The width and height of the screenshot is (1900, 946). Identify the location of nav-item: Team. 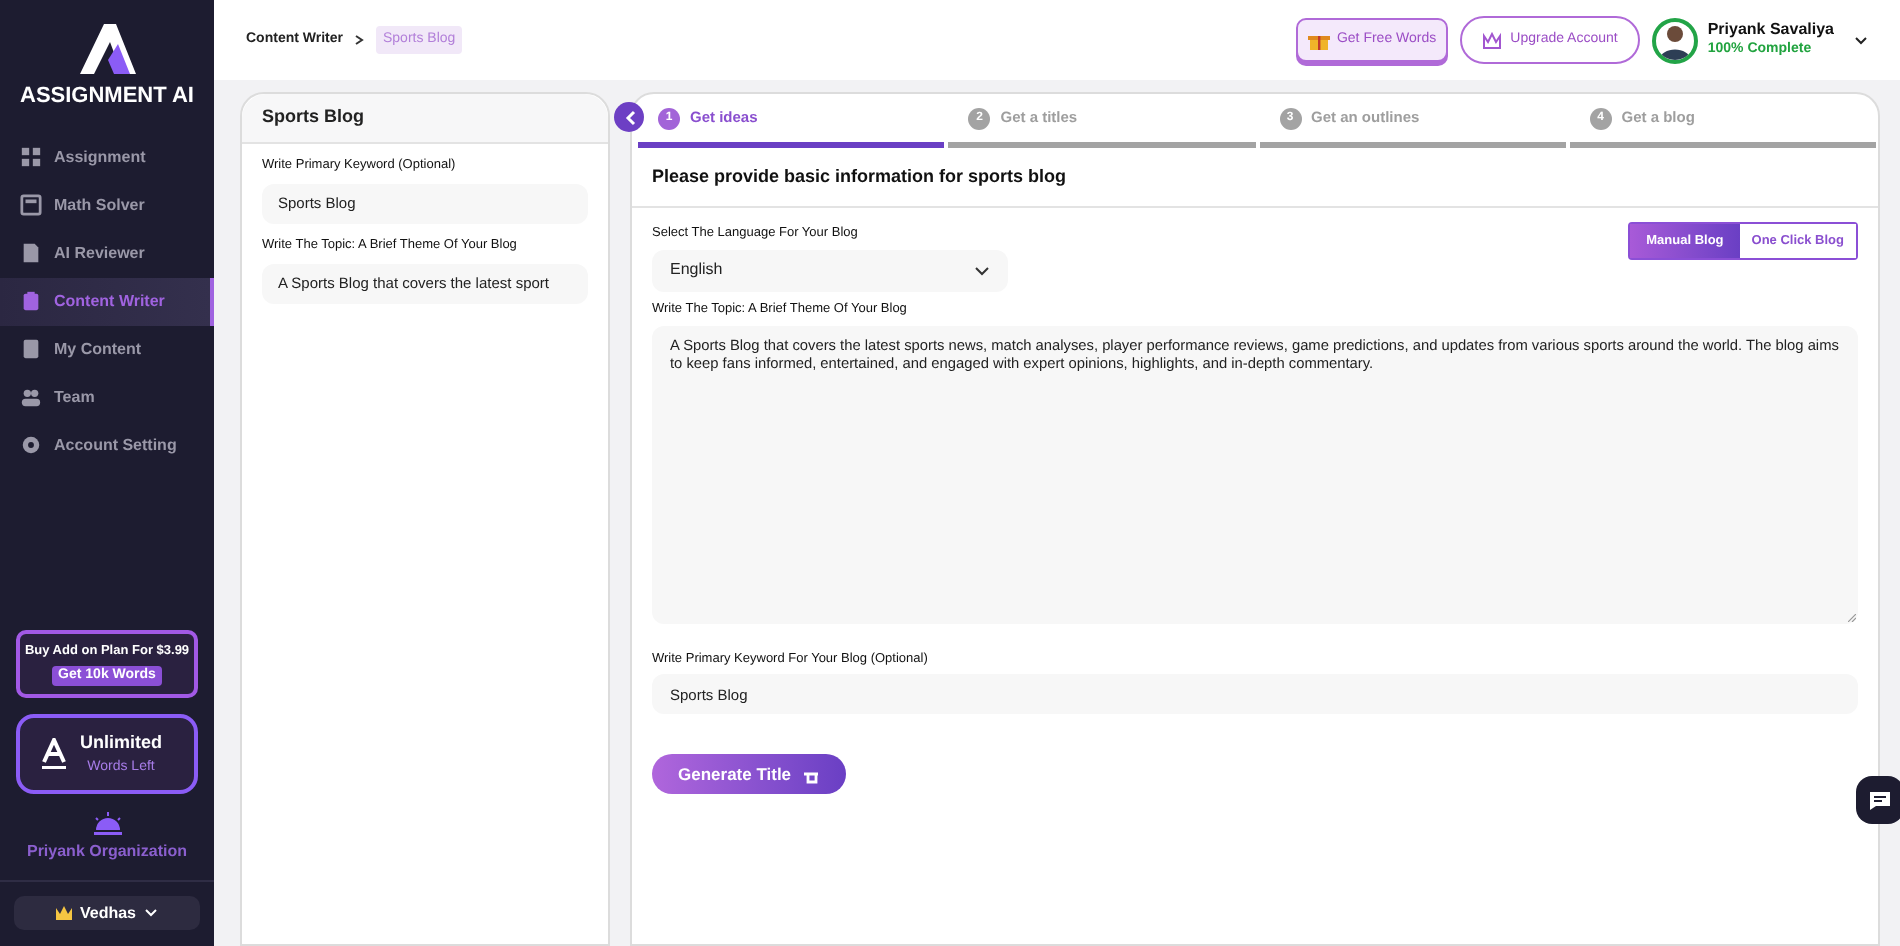
(107, 397).